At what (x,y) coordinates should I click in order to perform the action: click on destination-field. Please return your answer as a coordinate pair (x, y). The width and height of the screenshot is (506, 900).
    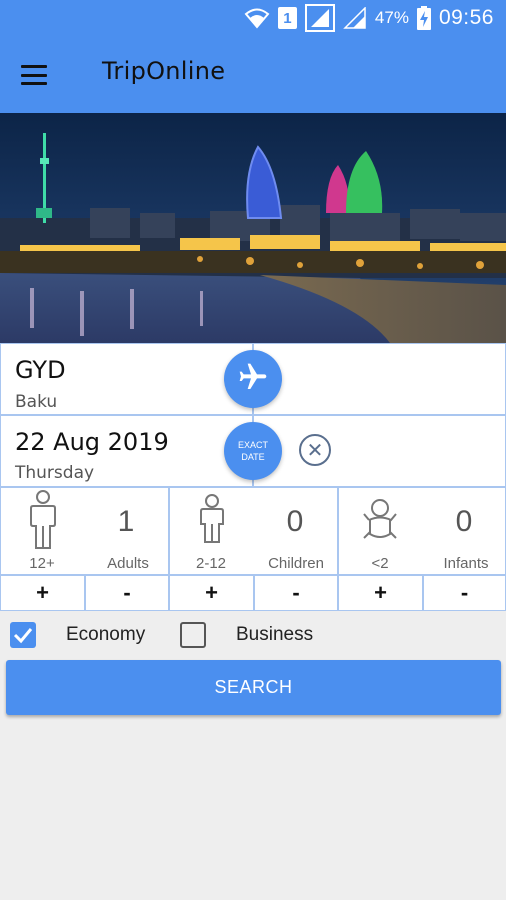
    Looking at the image, I should click on (379, 379).